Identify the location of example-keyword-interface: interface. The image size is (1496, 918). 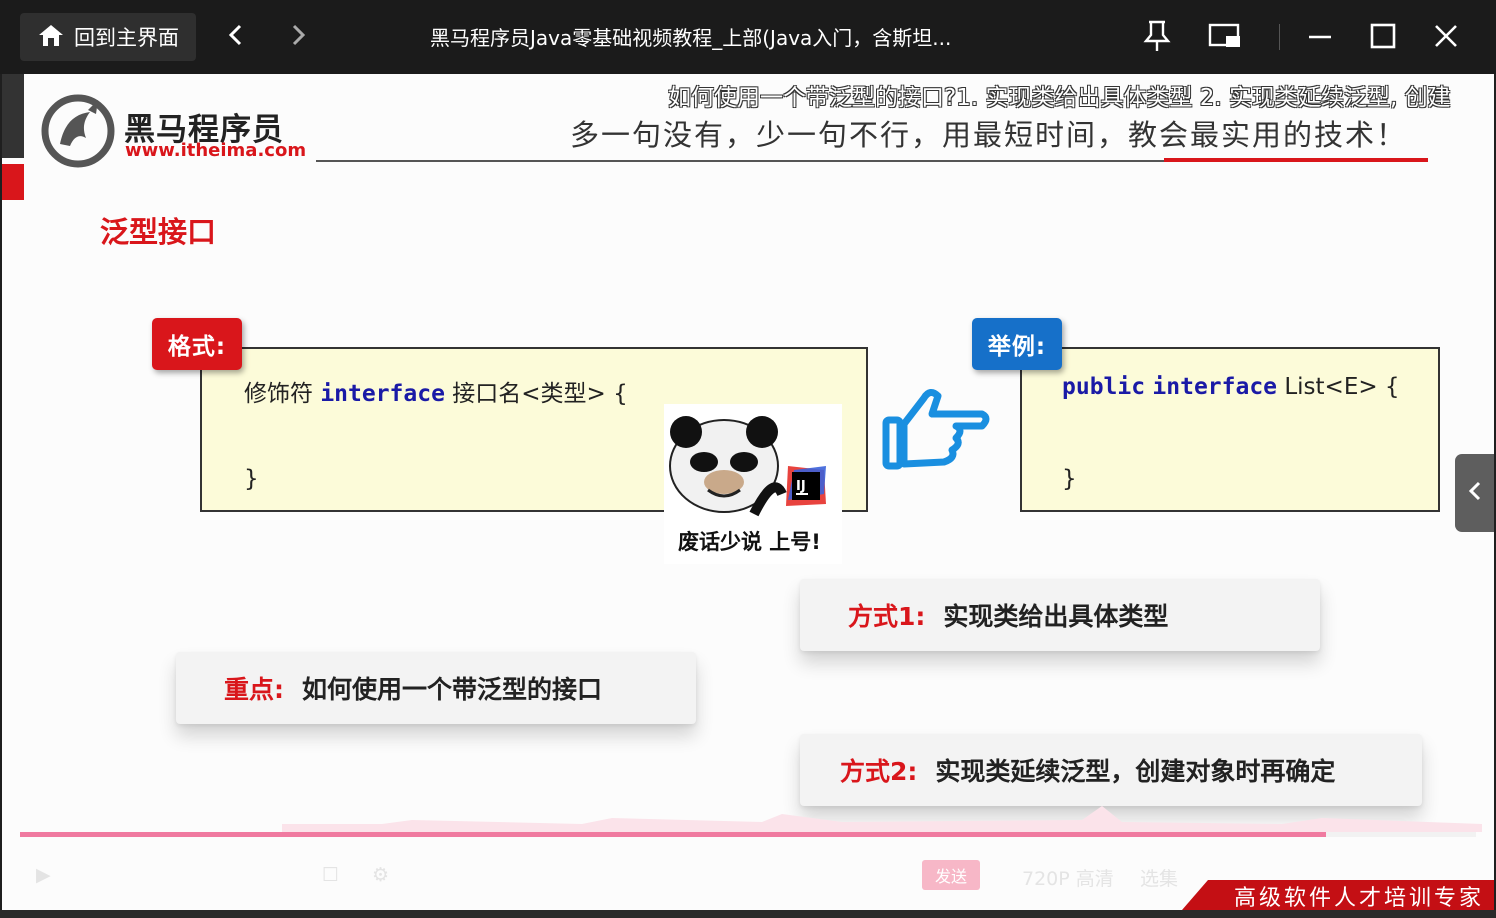
(1215, 387).